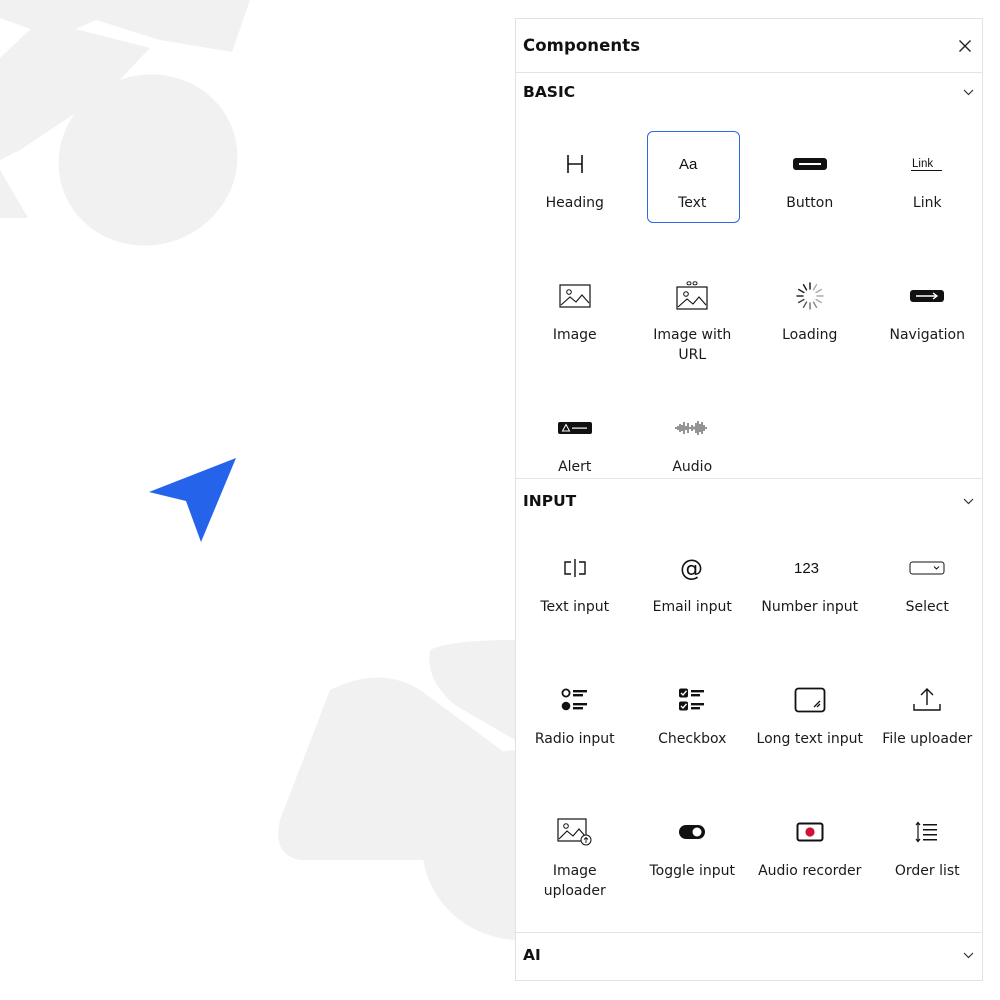  I want to click on component-label: Select, so click(927, 607).